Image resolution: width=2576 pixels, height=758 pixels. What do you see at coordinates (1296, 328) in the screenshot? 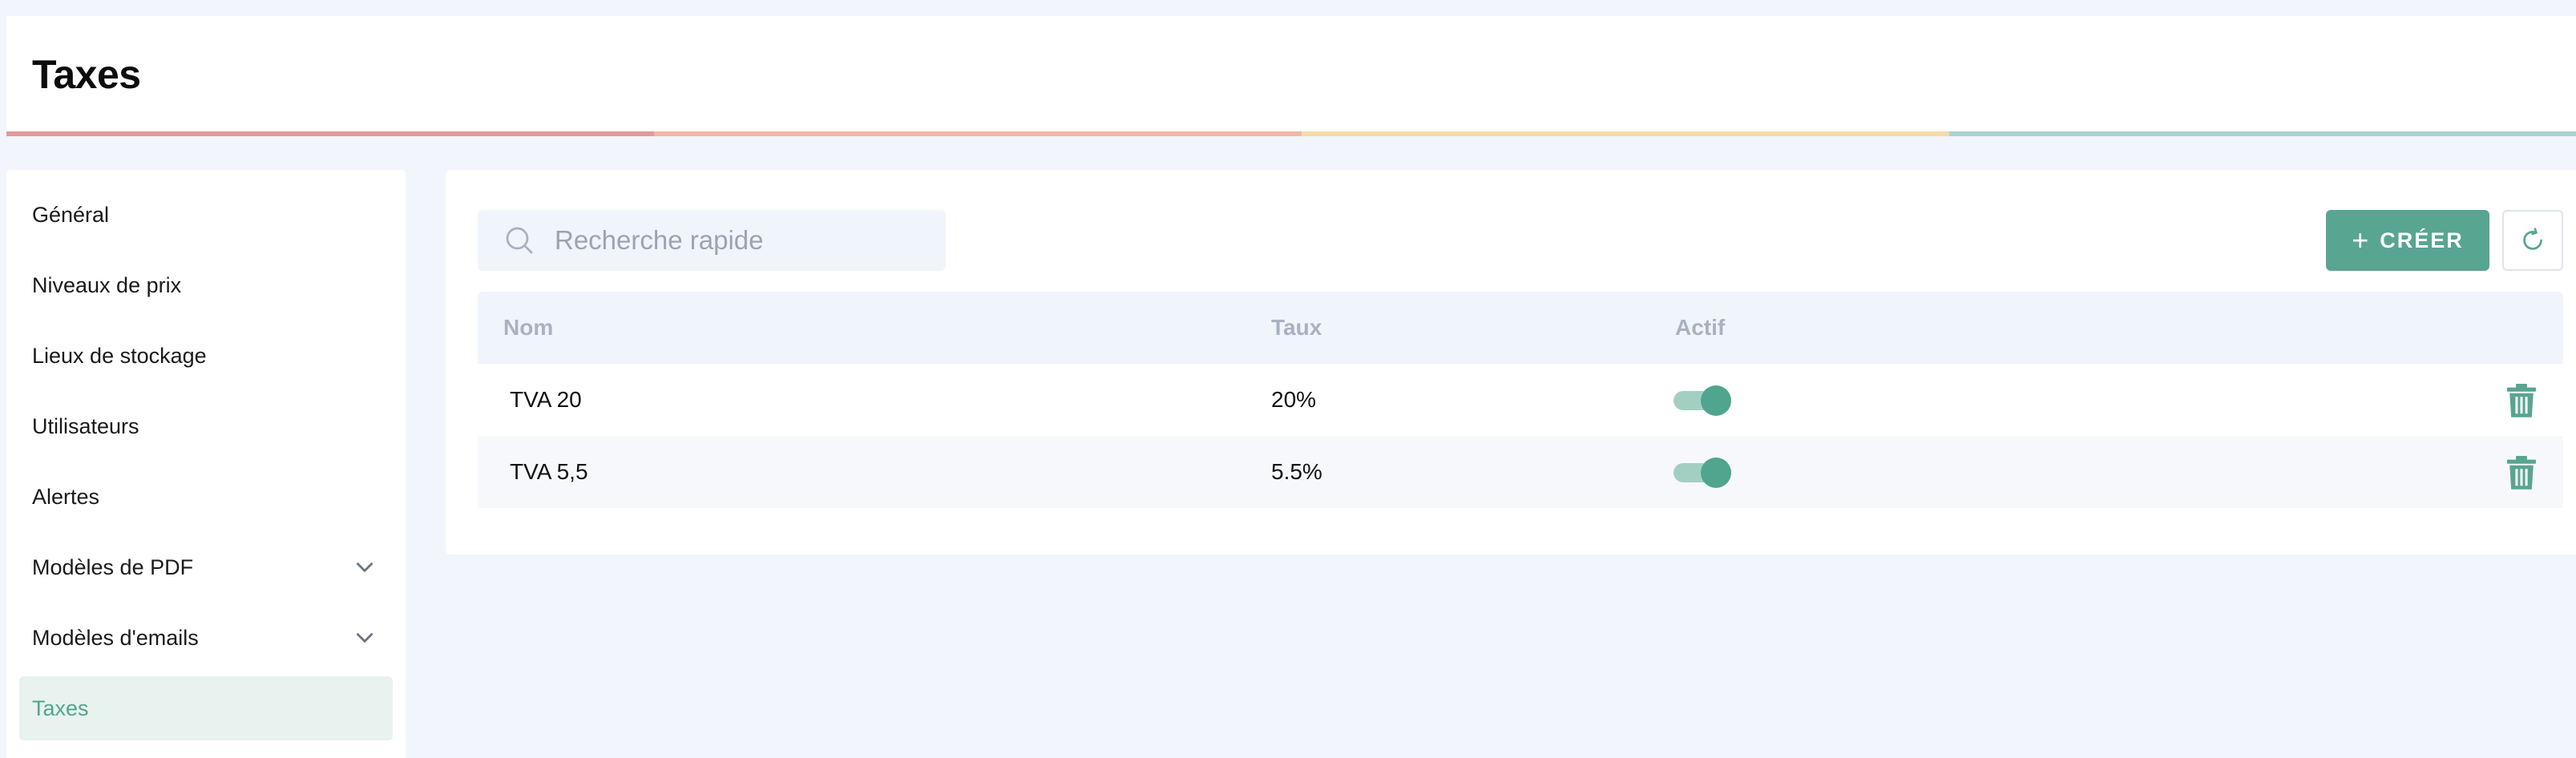
I see `column-header-rate: Taux` at bounding box center [1296, 328].